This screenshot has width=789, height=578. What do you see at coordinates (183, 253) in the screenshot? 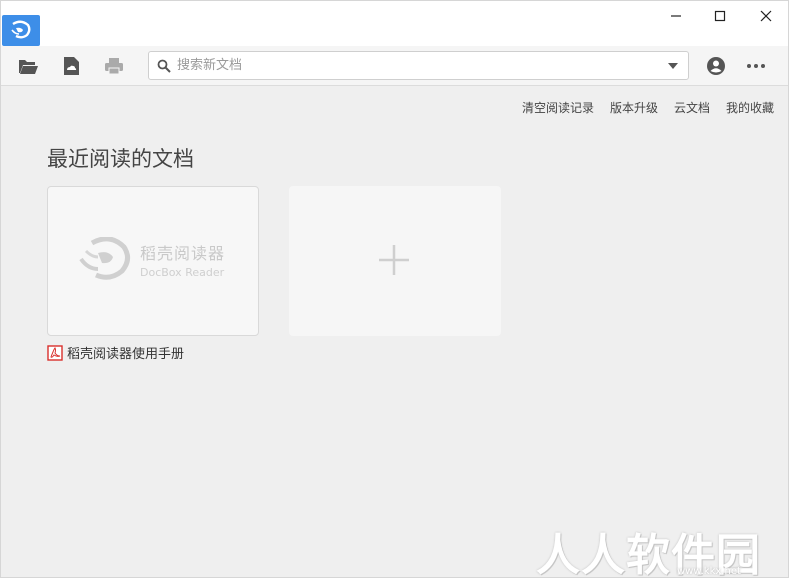
I see `thumbnail-title: 稻壳阅读器` at bounding box center [183, 253].